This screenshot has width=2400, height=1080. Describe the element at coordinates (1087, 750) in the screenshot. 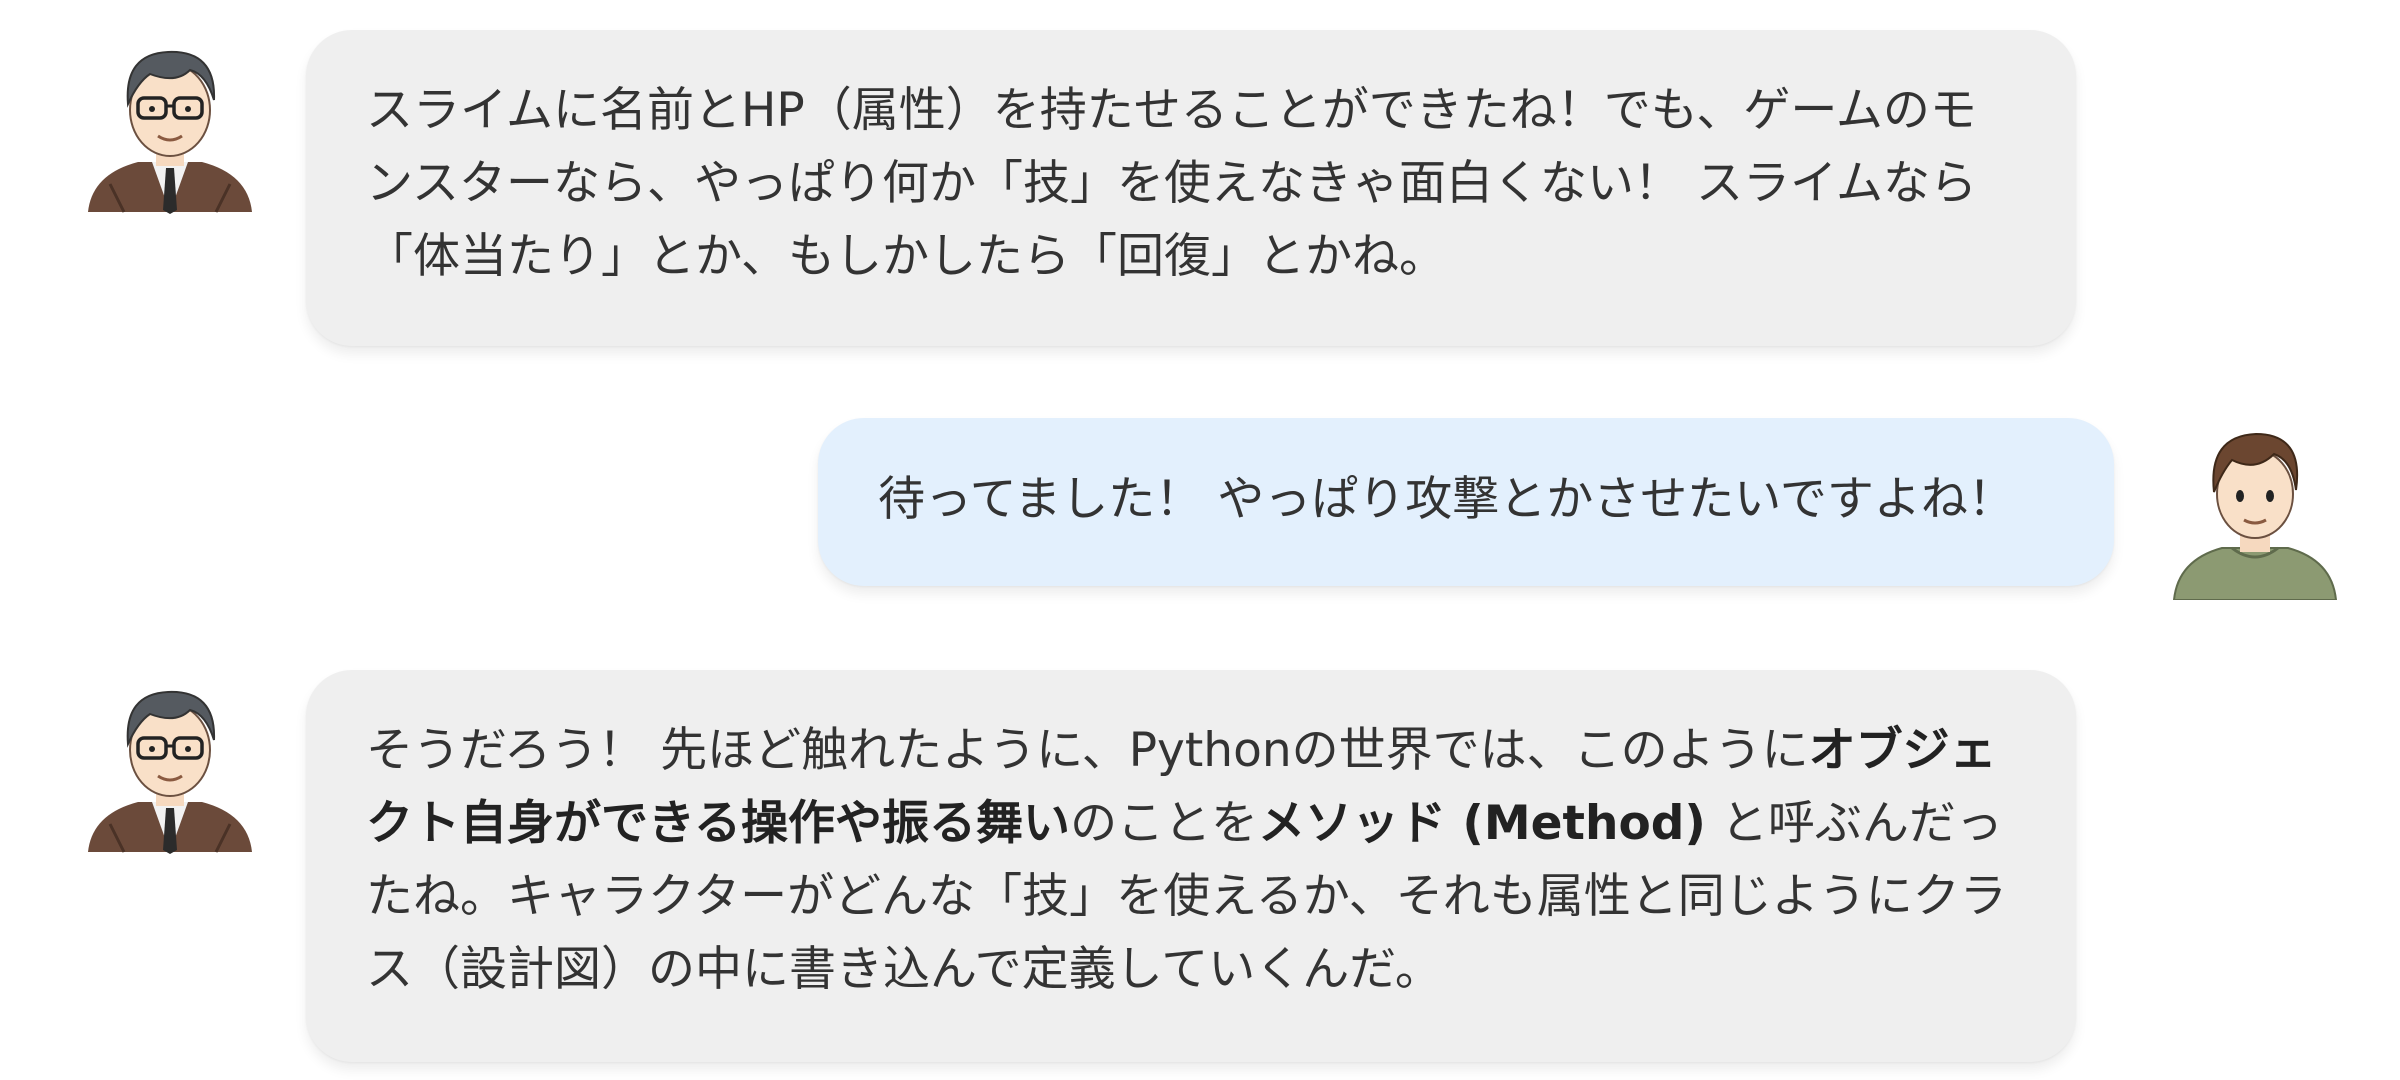

I see `text-segment: そうだろう！ 先ほど触れたように、Pythonの世界では、このように` at that location.